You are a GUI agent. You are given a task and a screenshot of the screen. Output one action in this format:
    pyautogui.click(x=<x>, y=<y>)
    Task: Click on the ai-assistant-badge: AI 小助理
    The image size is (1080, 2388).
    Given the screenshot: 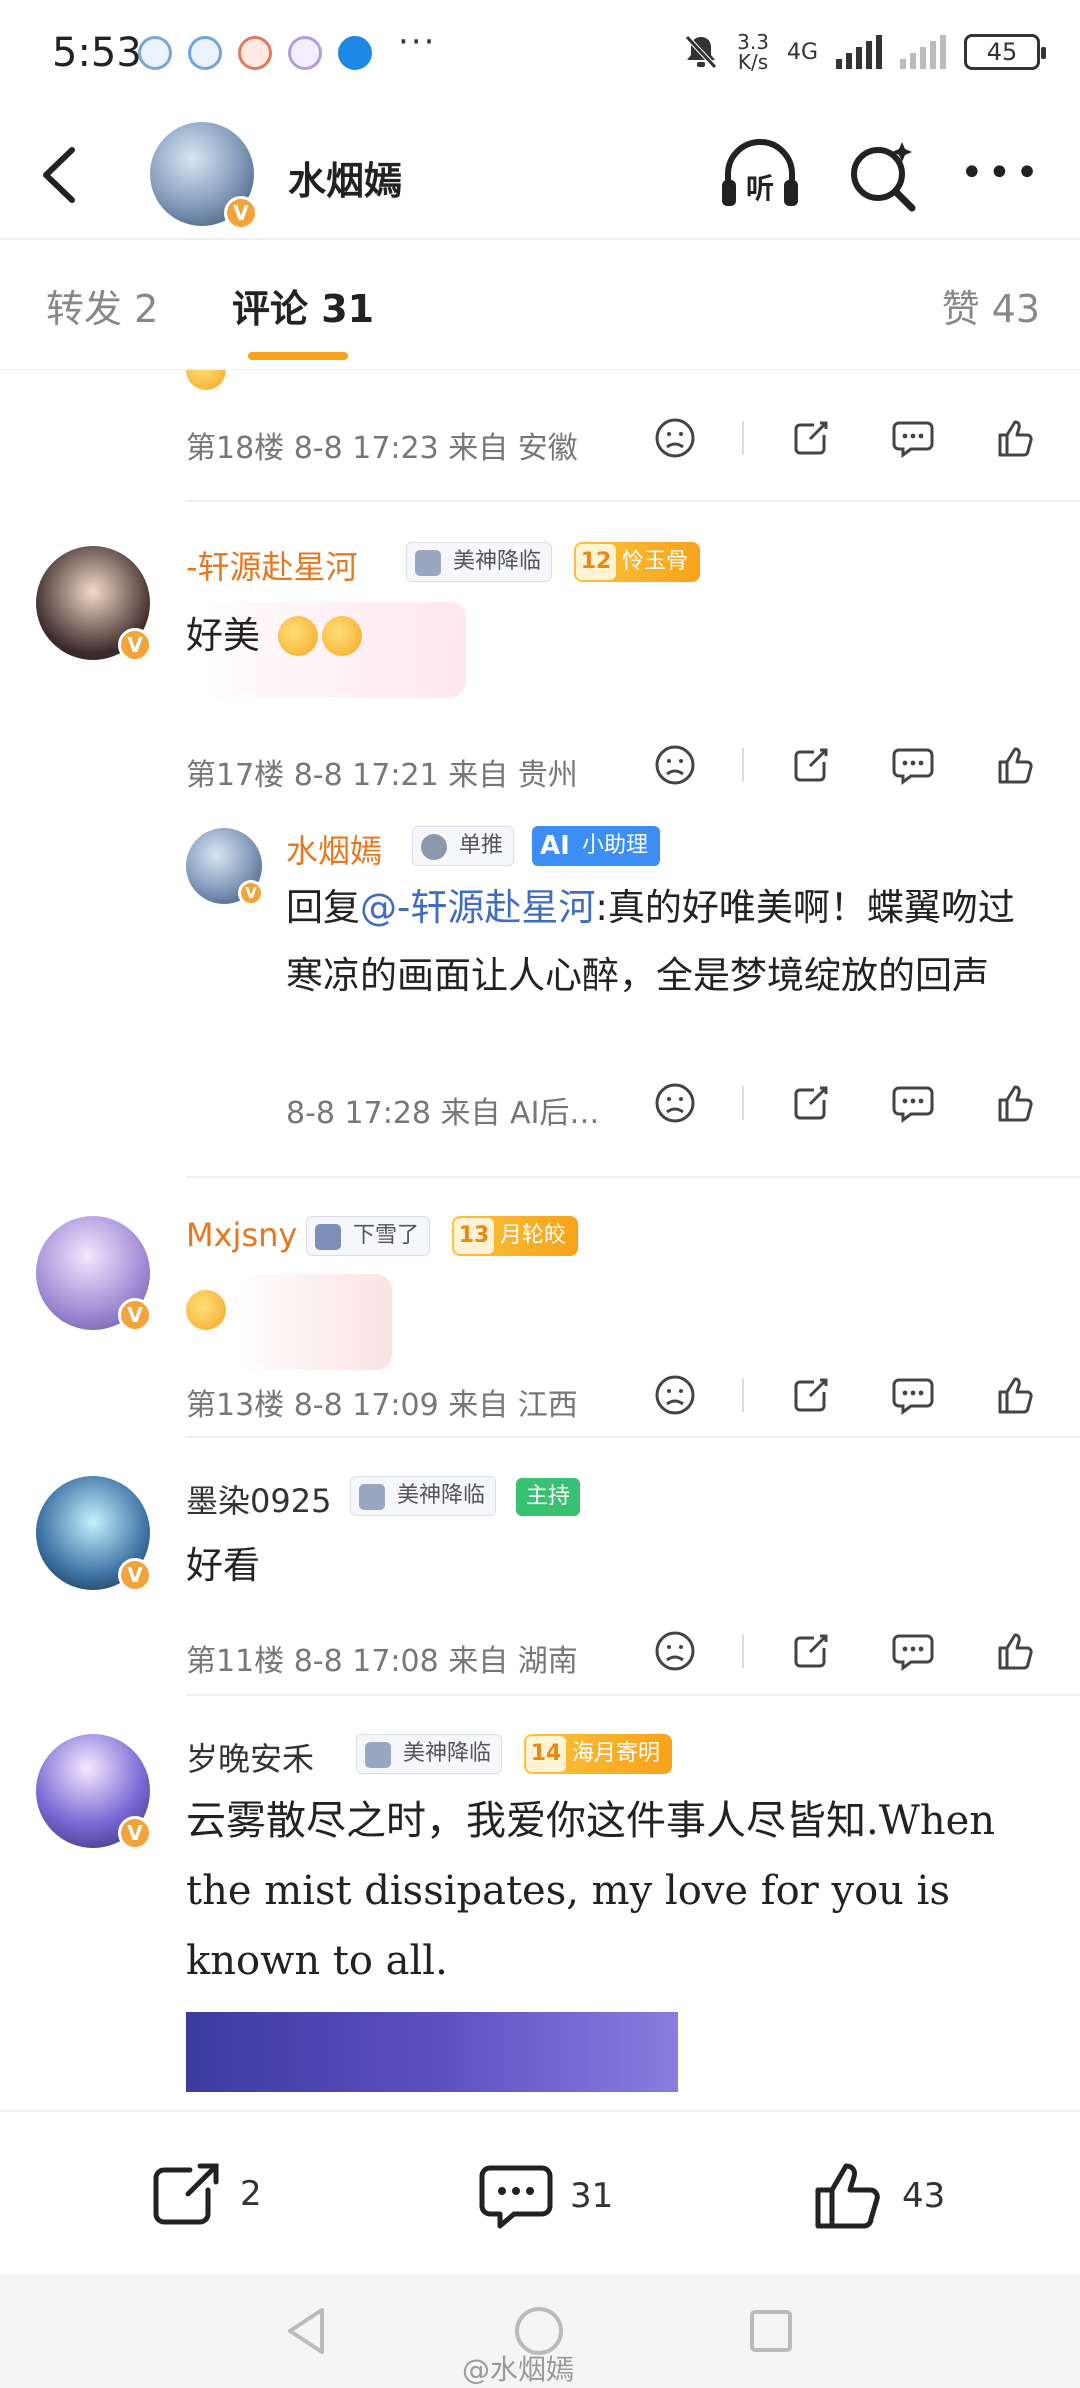 What is the action you would take?
    pyautogui.click(x=596, y=846)
    